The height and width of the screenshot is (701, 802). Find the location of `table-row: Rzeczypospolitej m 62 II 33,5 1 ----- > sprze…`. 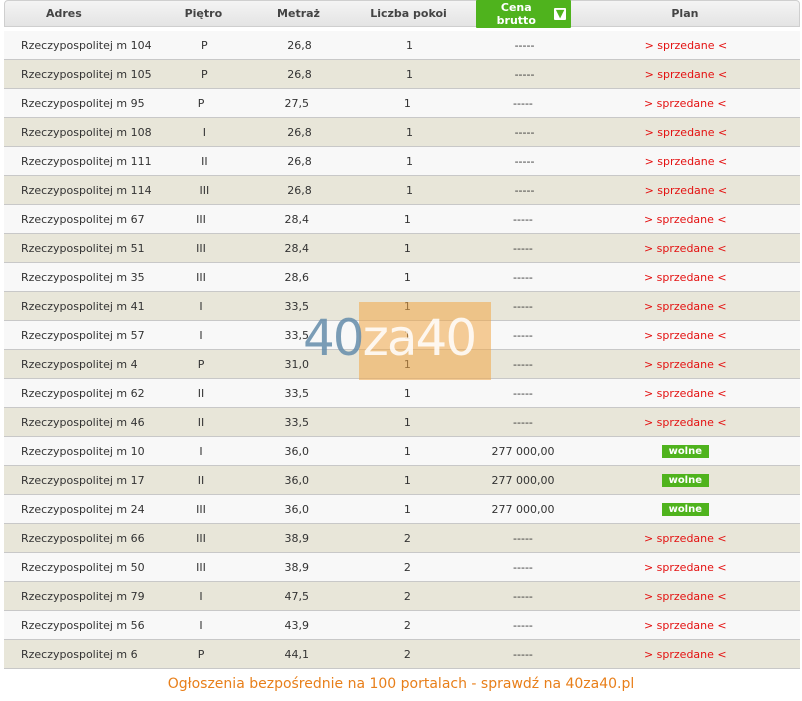

table-row: Rzeczypospolitej m 62 II 33,5 1 ----- > sprze… is located at coordinates (402, 393).